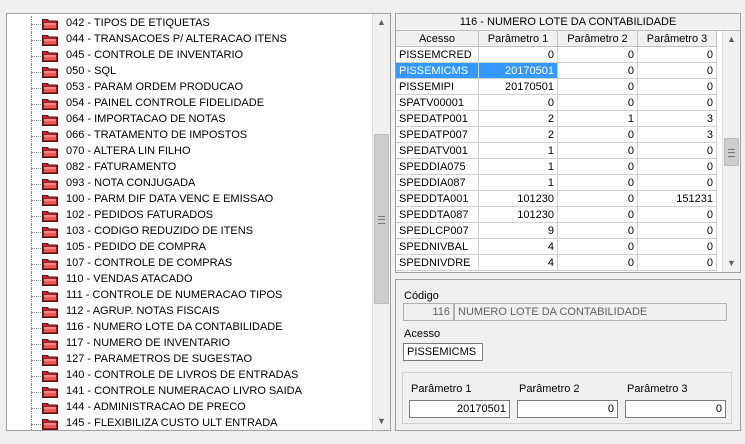 Image resolution: width=745 pixels, height=444 pixels. What do you see at coordinates (437, 54) in the screenshot?
I see `acesso-cell: PISSEMCRED` at bounding box center [437, 54].